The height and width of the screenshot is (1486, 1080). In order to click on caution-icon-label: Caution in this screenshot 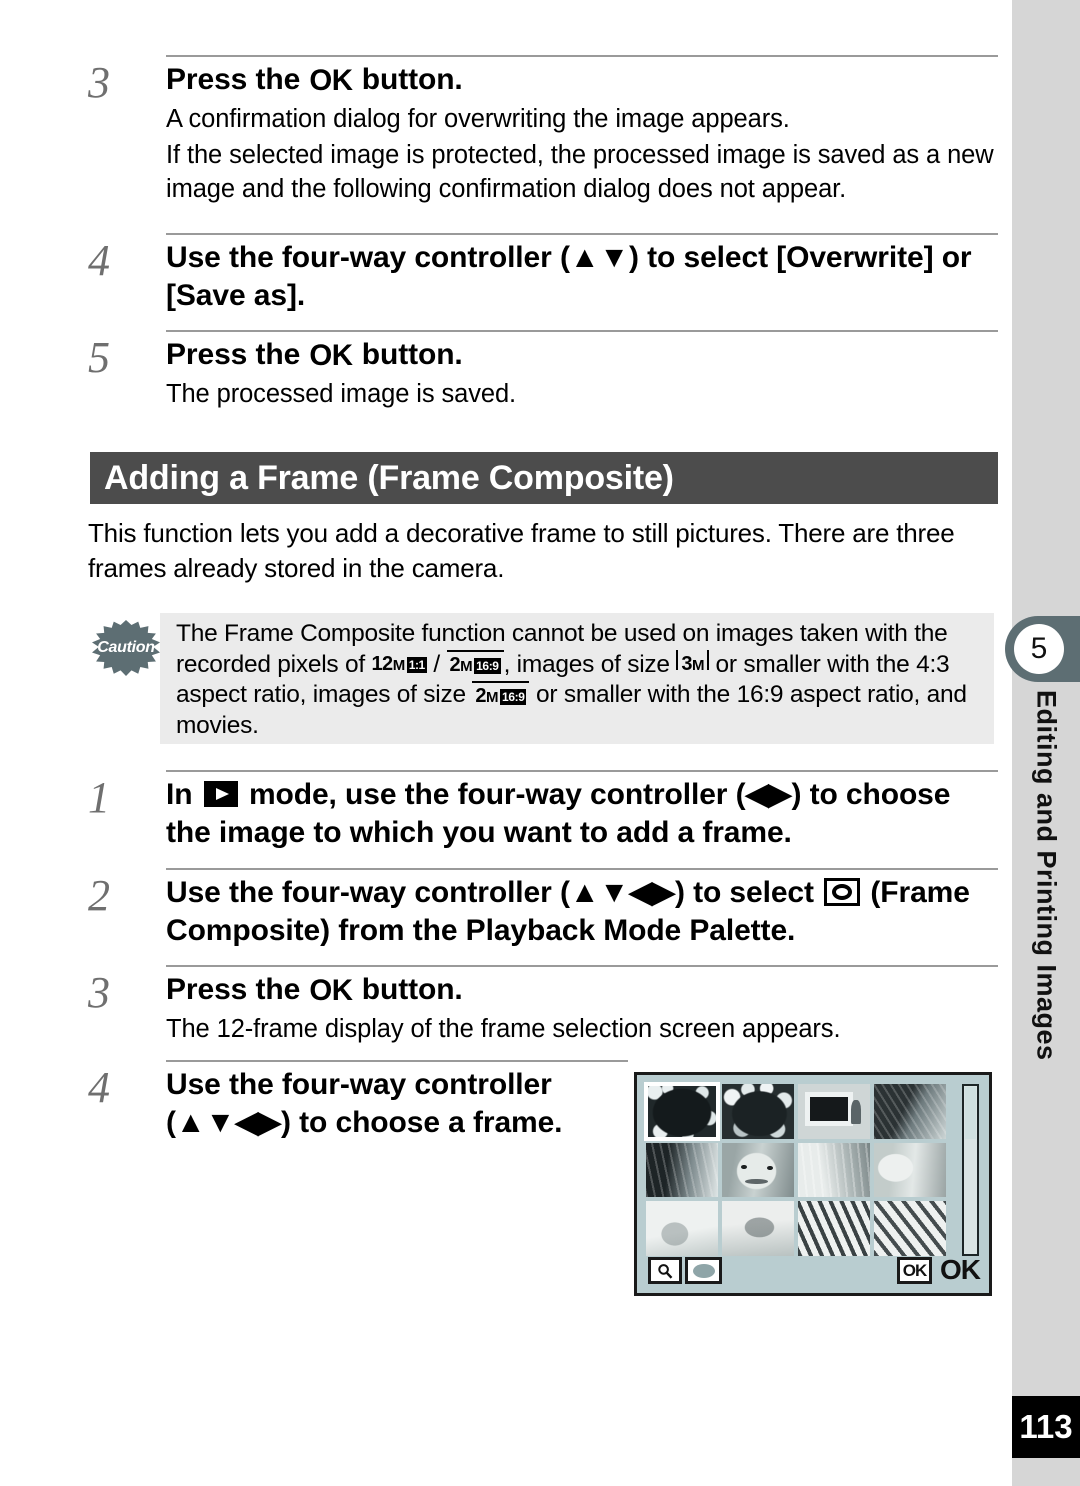, I will do `click(126, 647)`.